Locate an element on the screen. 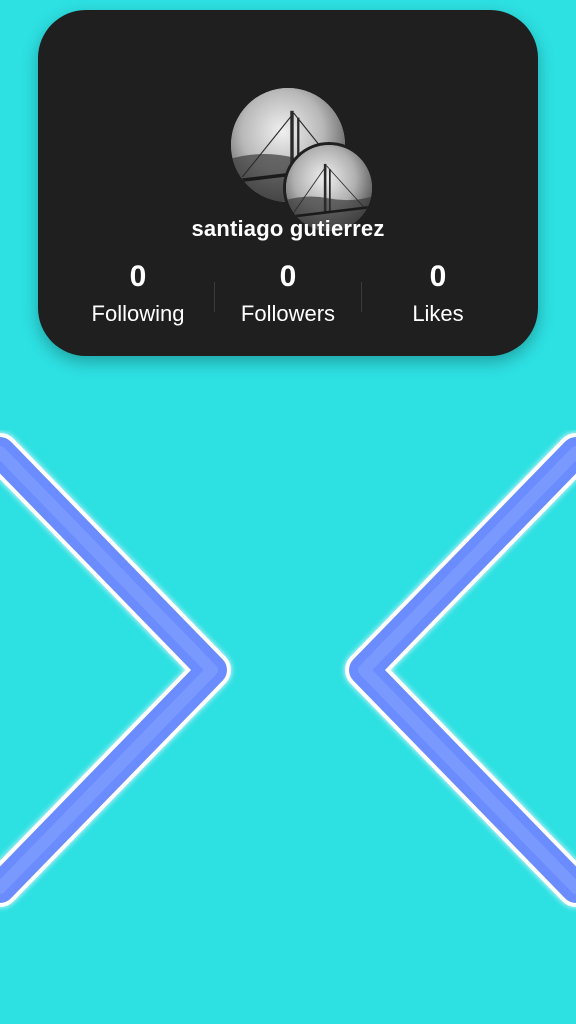 The height and width of the screenshot is (1024, 576). following-stat: 0 Following is located at coordinates (138, 295).